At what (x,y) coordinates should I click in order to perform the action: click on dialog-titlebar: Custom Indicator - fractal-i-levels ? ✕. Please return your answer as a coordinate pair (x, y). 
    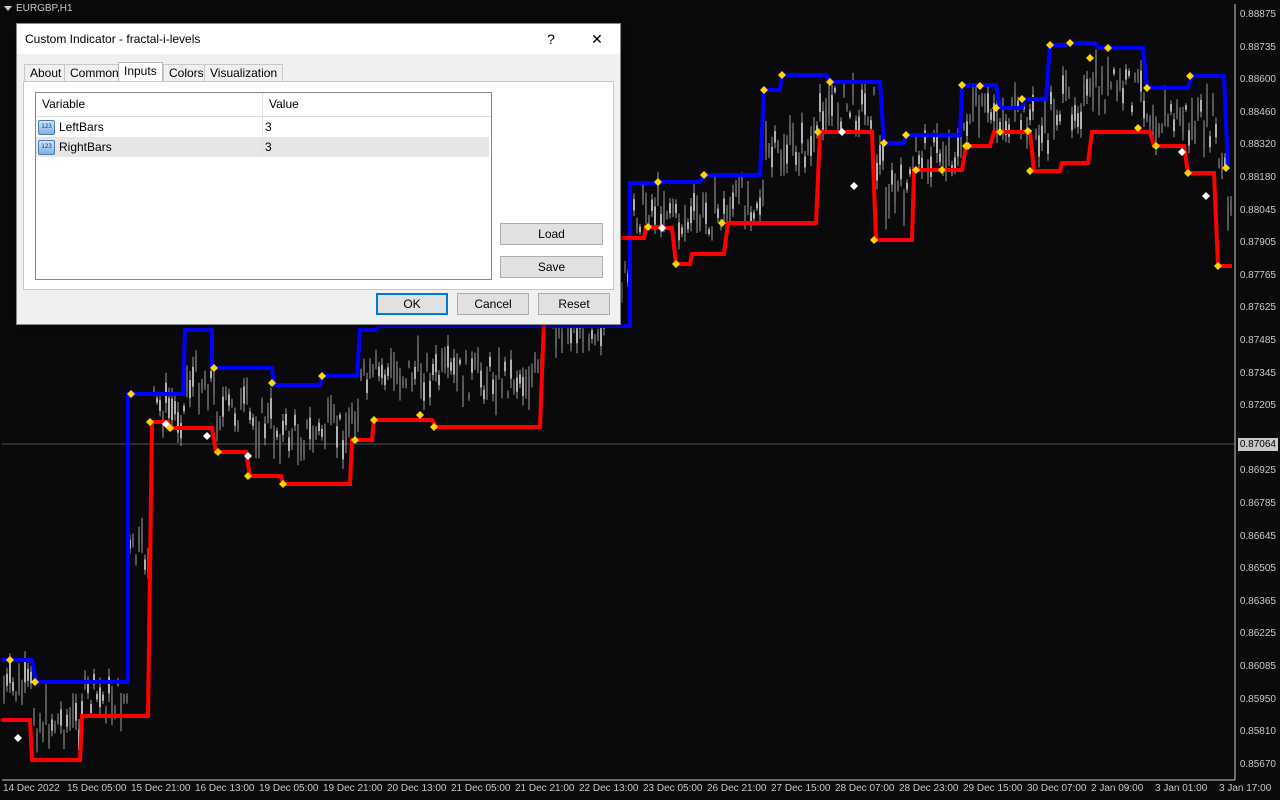
    Looking at the image, I should click on (318, 39).